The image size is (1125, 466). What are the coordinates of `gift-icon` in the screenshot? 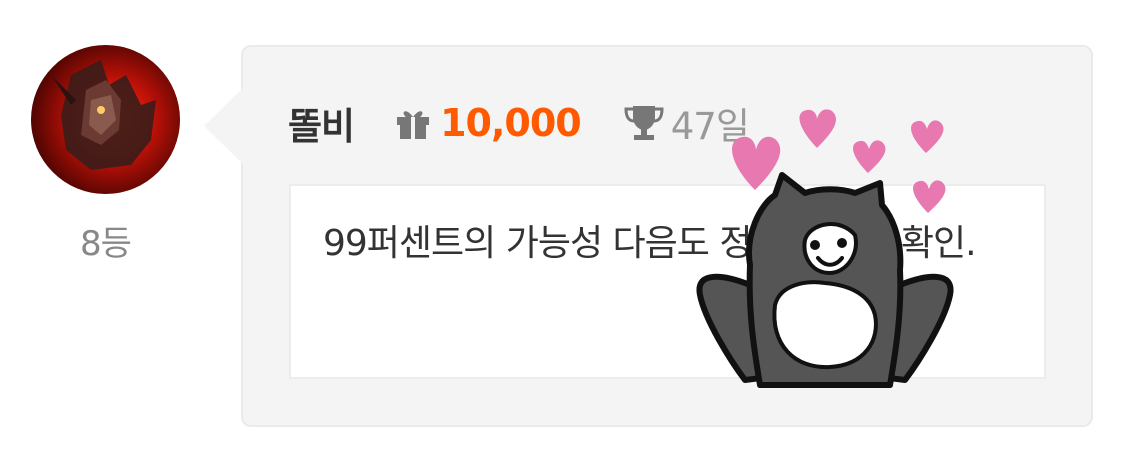 It's located at (413, 125).